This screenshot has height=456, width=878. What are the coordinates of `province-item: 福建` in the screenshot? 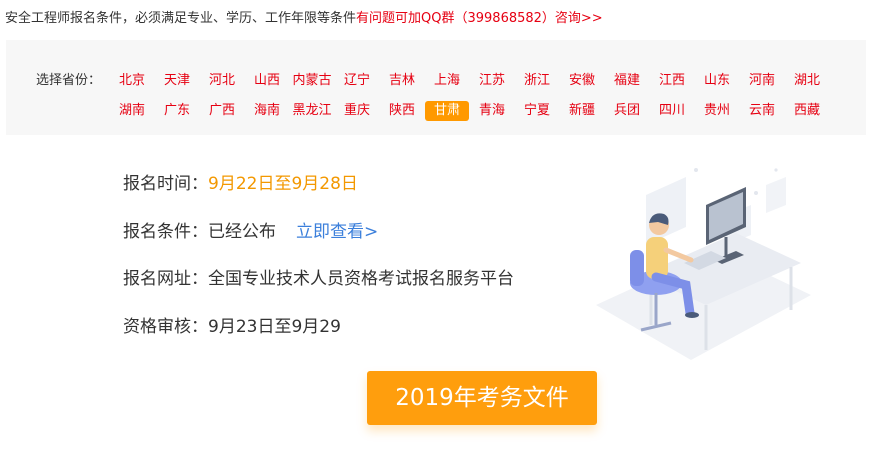 It's located at (627, 81).